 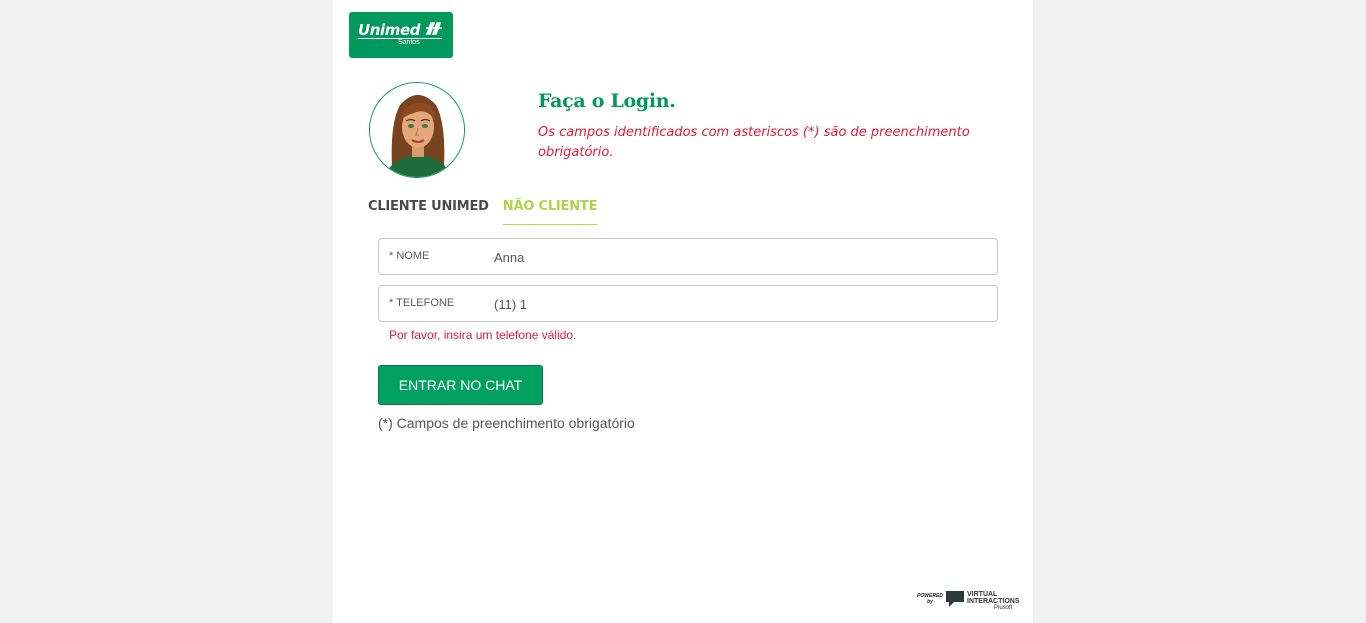 I want to click on nome-field: * NOME, so click(x=688, y=256).